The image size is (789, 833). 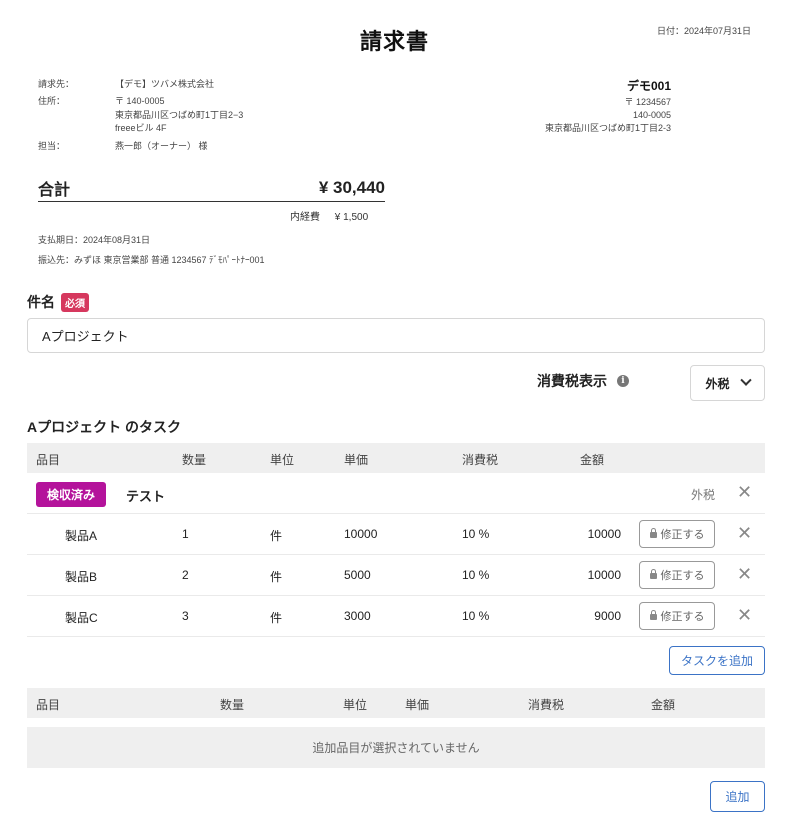 What do you see at coordinates (151, 260) in the screenshot?
I see `bank-info: 振込先：みずほ 東京営業部 普通 1234567 ﾃﾞﾓﾊﾟｰﾄﾅｰ001` at bounding box center [151, 260].